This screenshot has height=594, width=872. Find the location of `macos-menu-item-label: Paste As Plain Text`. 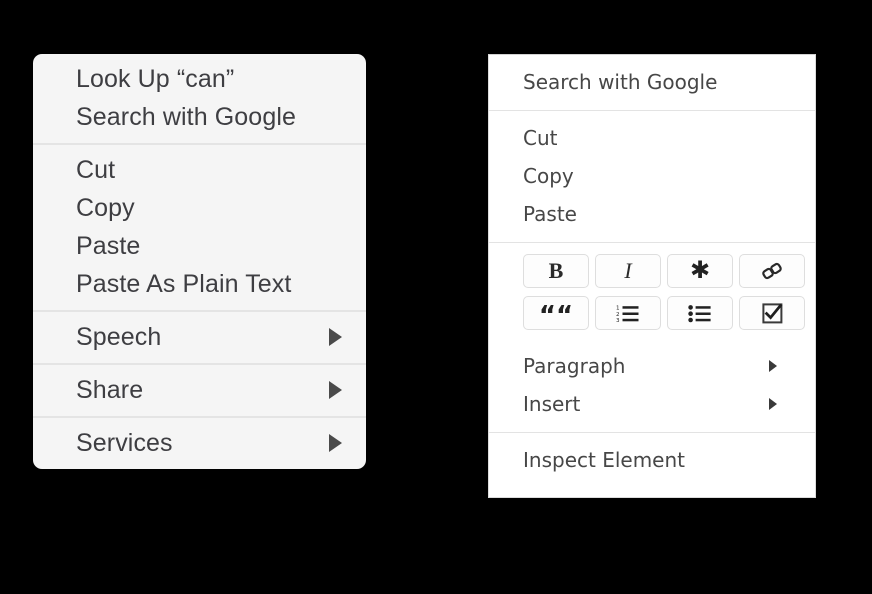

macos-menu-item-label: Paste As Plain Text is located at coordinates (184, 284).